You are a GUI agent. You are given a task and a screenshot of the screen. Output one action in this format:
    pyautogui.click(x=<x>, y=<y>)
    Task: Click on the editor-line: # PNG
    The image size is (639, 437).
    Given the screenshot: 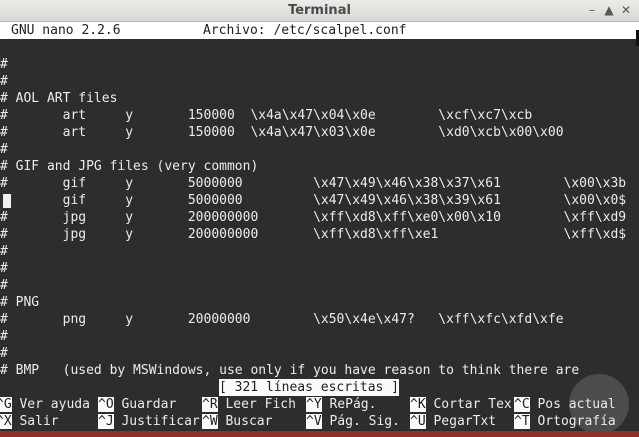 What is the action you would take?
    pyautogui.click(x=20, y=302)
    